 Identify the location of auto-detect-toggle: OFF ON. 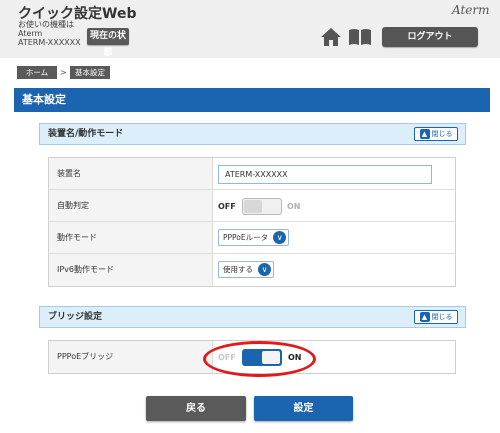
(266, 206).